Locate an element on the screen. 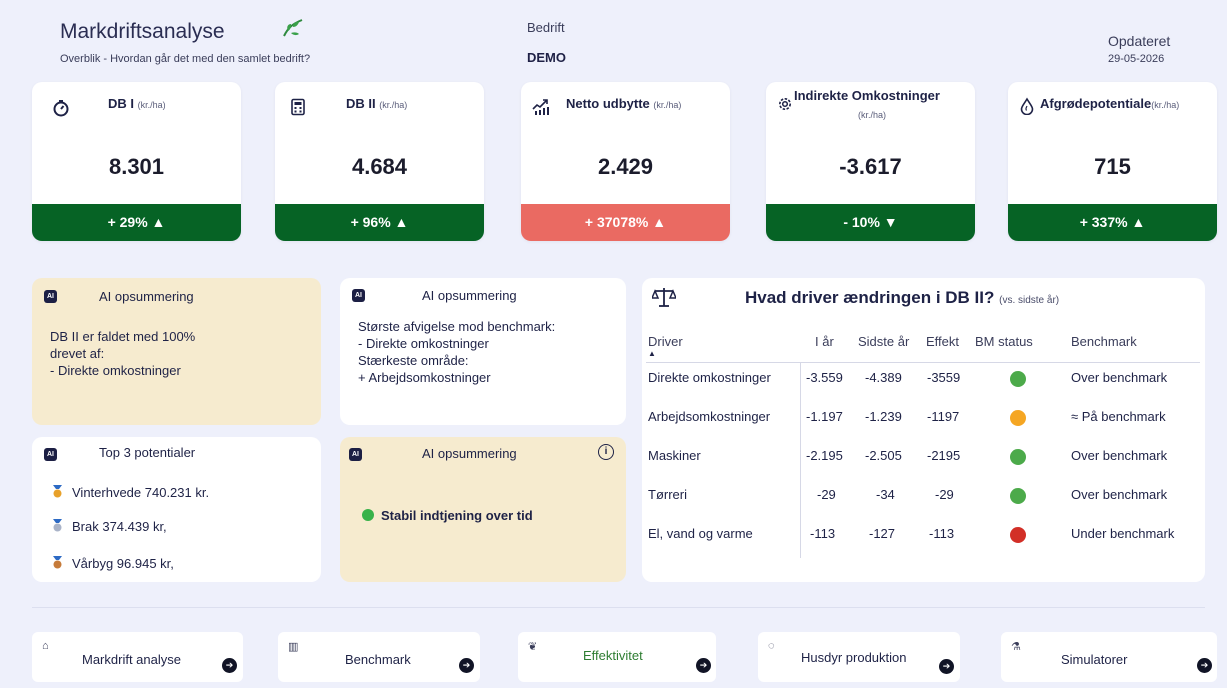  potential-item: Brak 374.439 kr, is located at coordinates (109, 526).